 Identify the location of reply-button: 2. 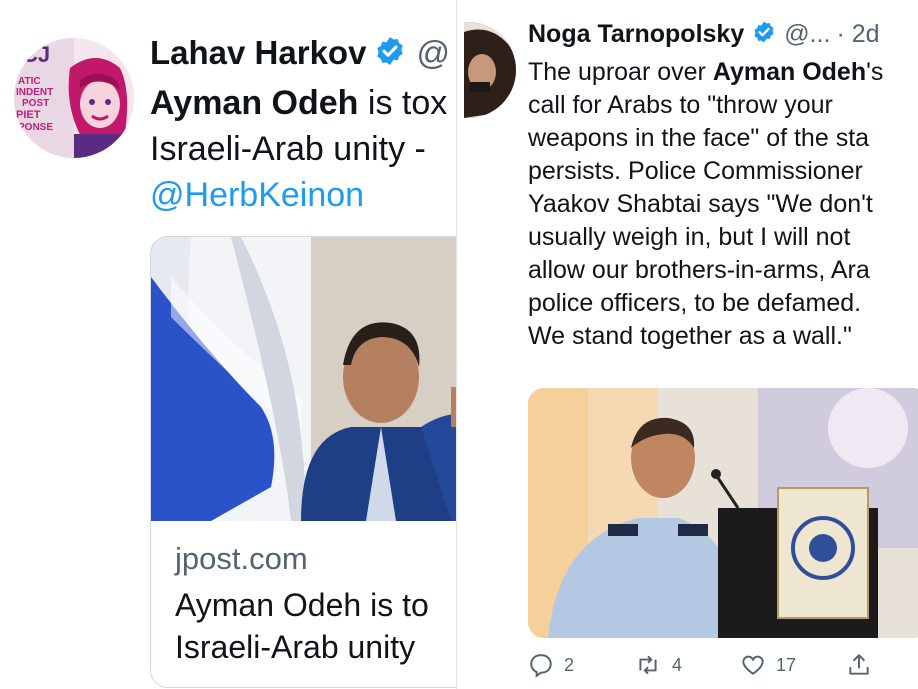
(551, 665).